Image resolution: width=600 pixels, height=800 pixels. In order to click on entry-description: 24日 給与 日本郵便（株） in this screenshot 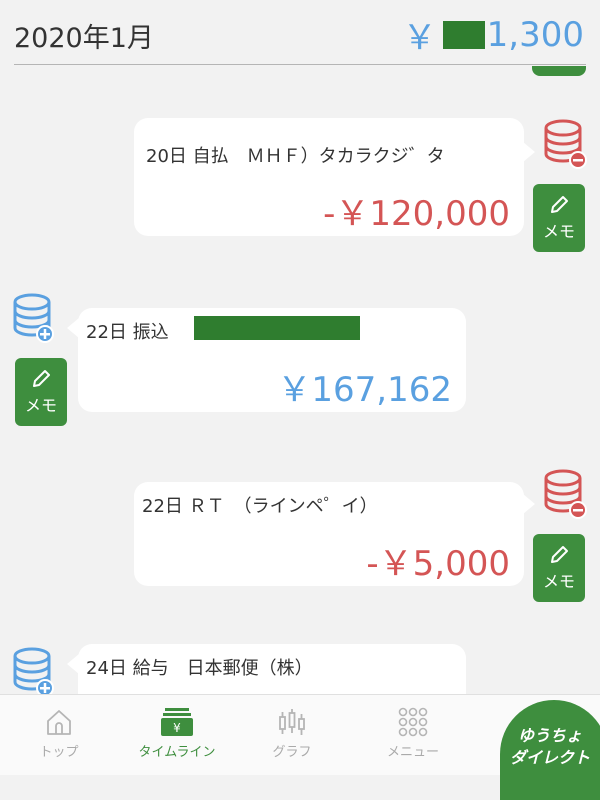, I will do `click(199, 668)`.